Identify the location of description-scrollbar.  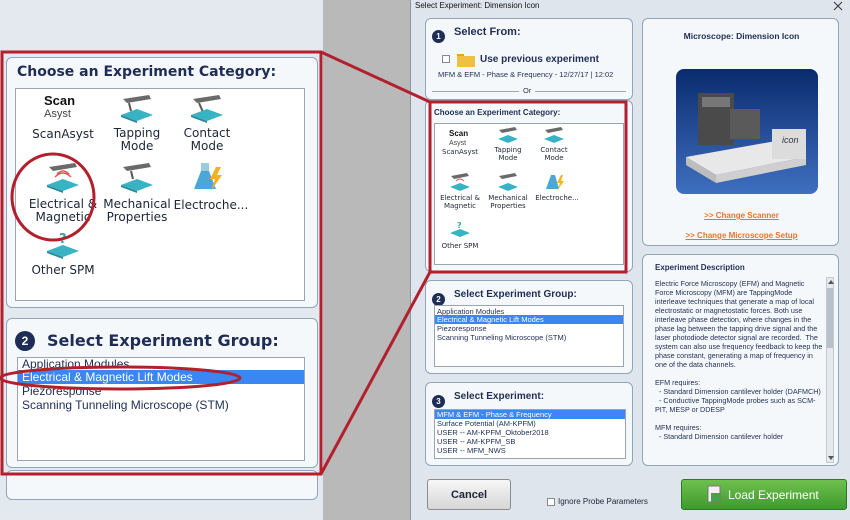
(830, 370).